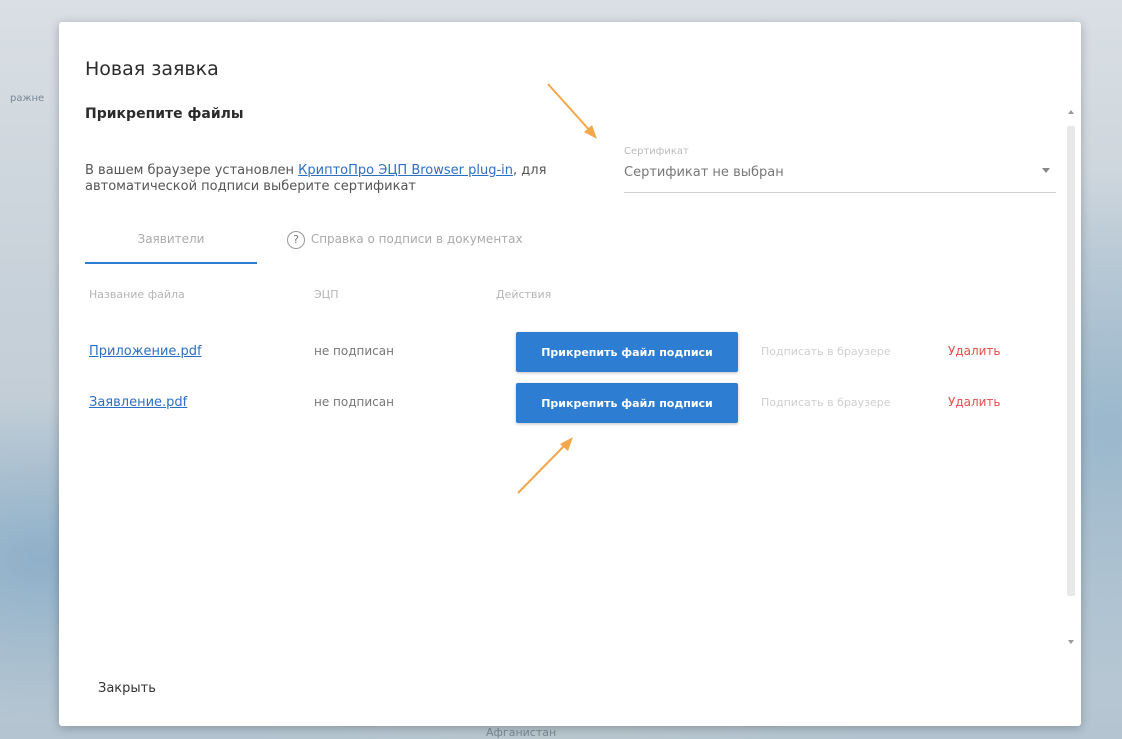  I want to click on close-button: Закрыть, so click(127, 688).